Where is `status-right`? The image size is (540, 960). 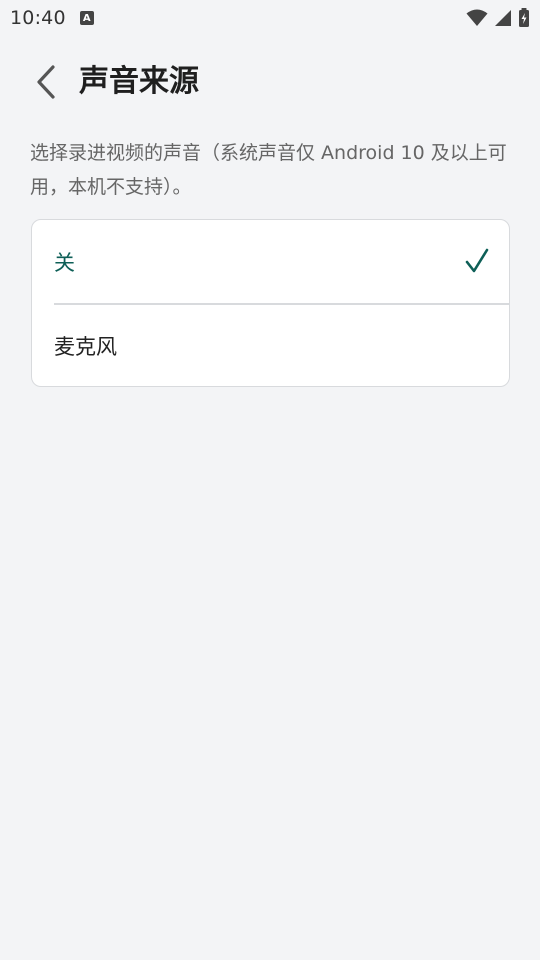
status-right is located at coordinates (498, 18).